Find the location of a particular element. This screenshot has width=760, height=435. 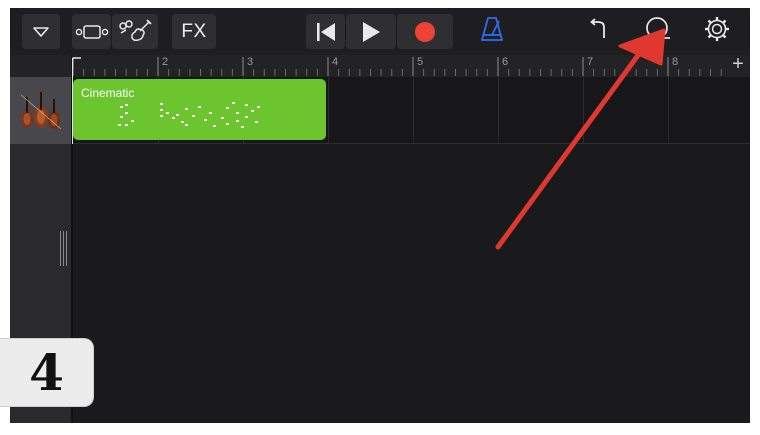

record-icon is located at coordinates (425, 32).